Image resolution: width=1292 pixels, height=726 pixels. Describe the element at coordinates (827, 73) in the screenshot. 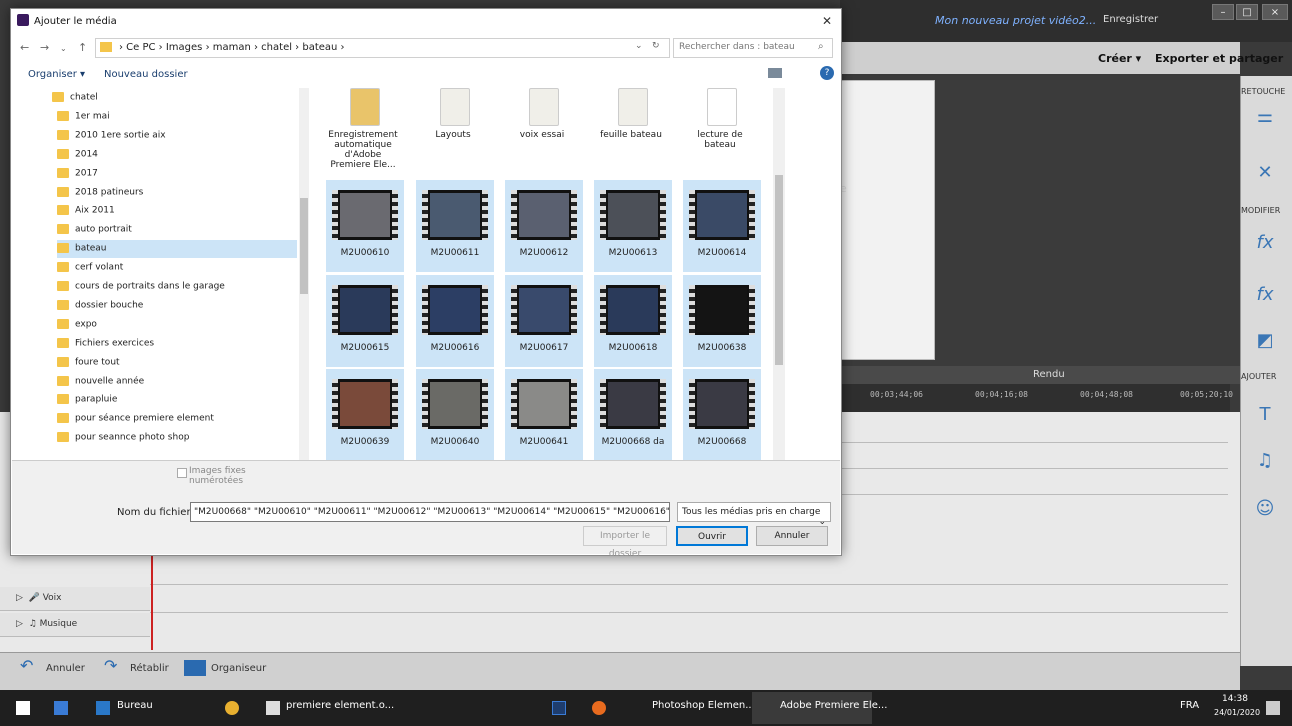

I see `help-icon: ?` at that location.